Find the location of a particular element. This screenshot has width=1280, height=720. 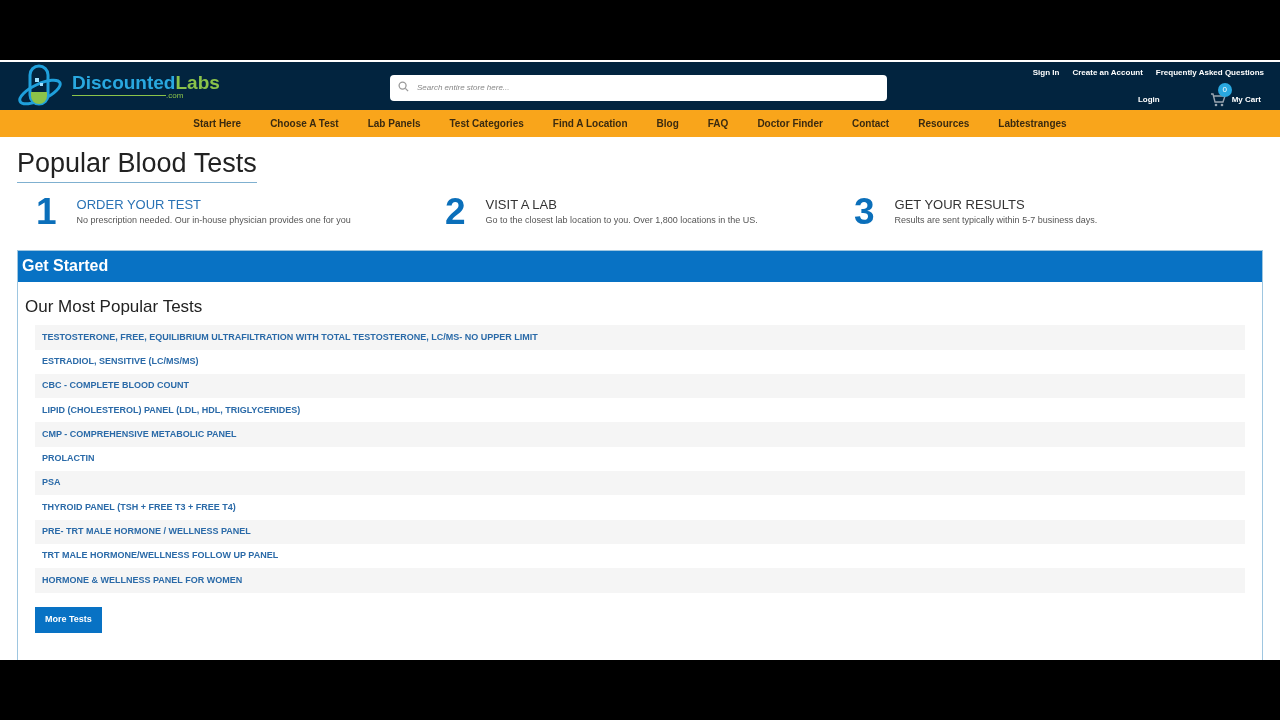

step-number: 2 is located at coordinates (455, 211).